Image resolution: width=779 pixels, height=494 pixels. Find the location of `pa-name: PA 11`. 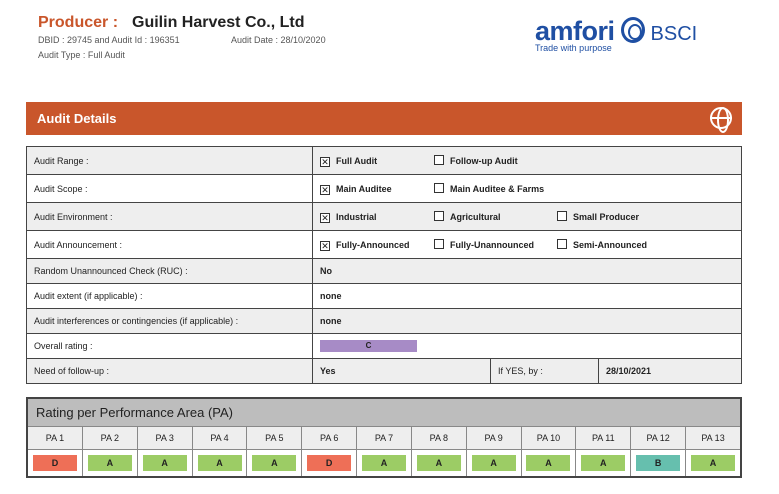

pa-name: PA 11 is located at coordinates (603, 438).